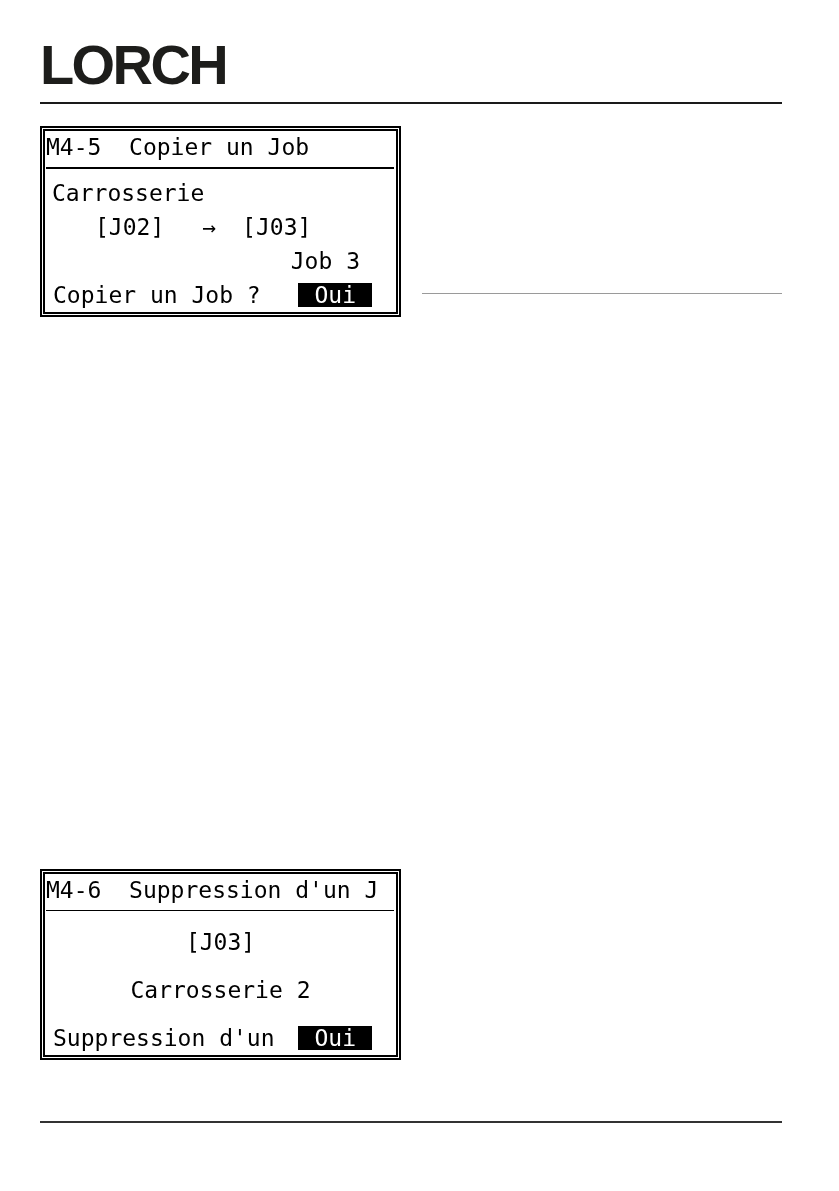  What do you see at coordinates (130, 227) in the screenshot?
I see `job-number: [J02]` at bounding box center [130, 227].